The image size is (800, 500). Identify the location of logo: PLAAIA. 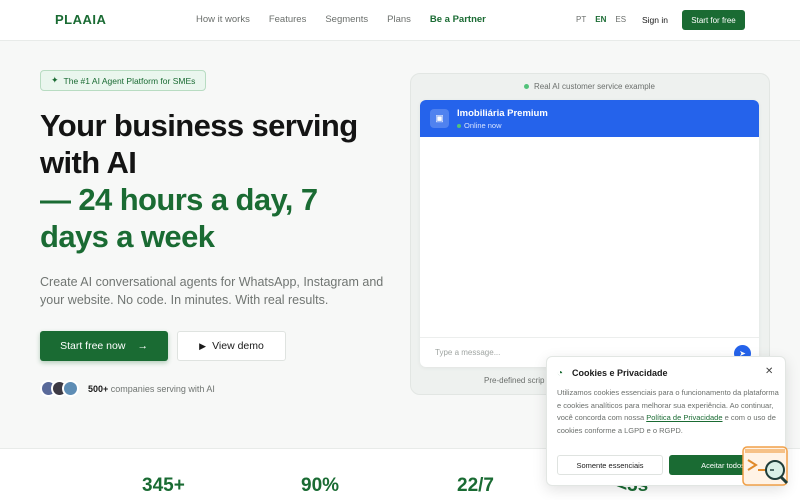
(80, 19).